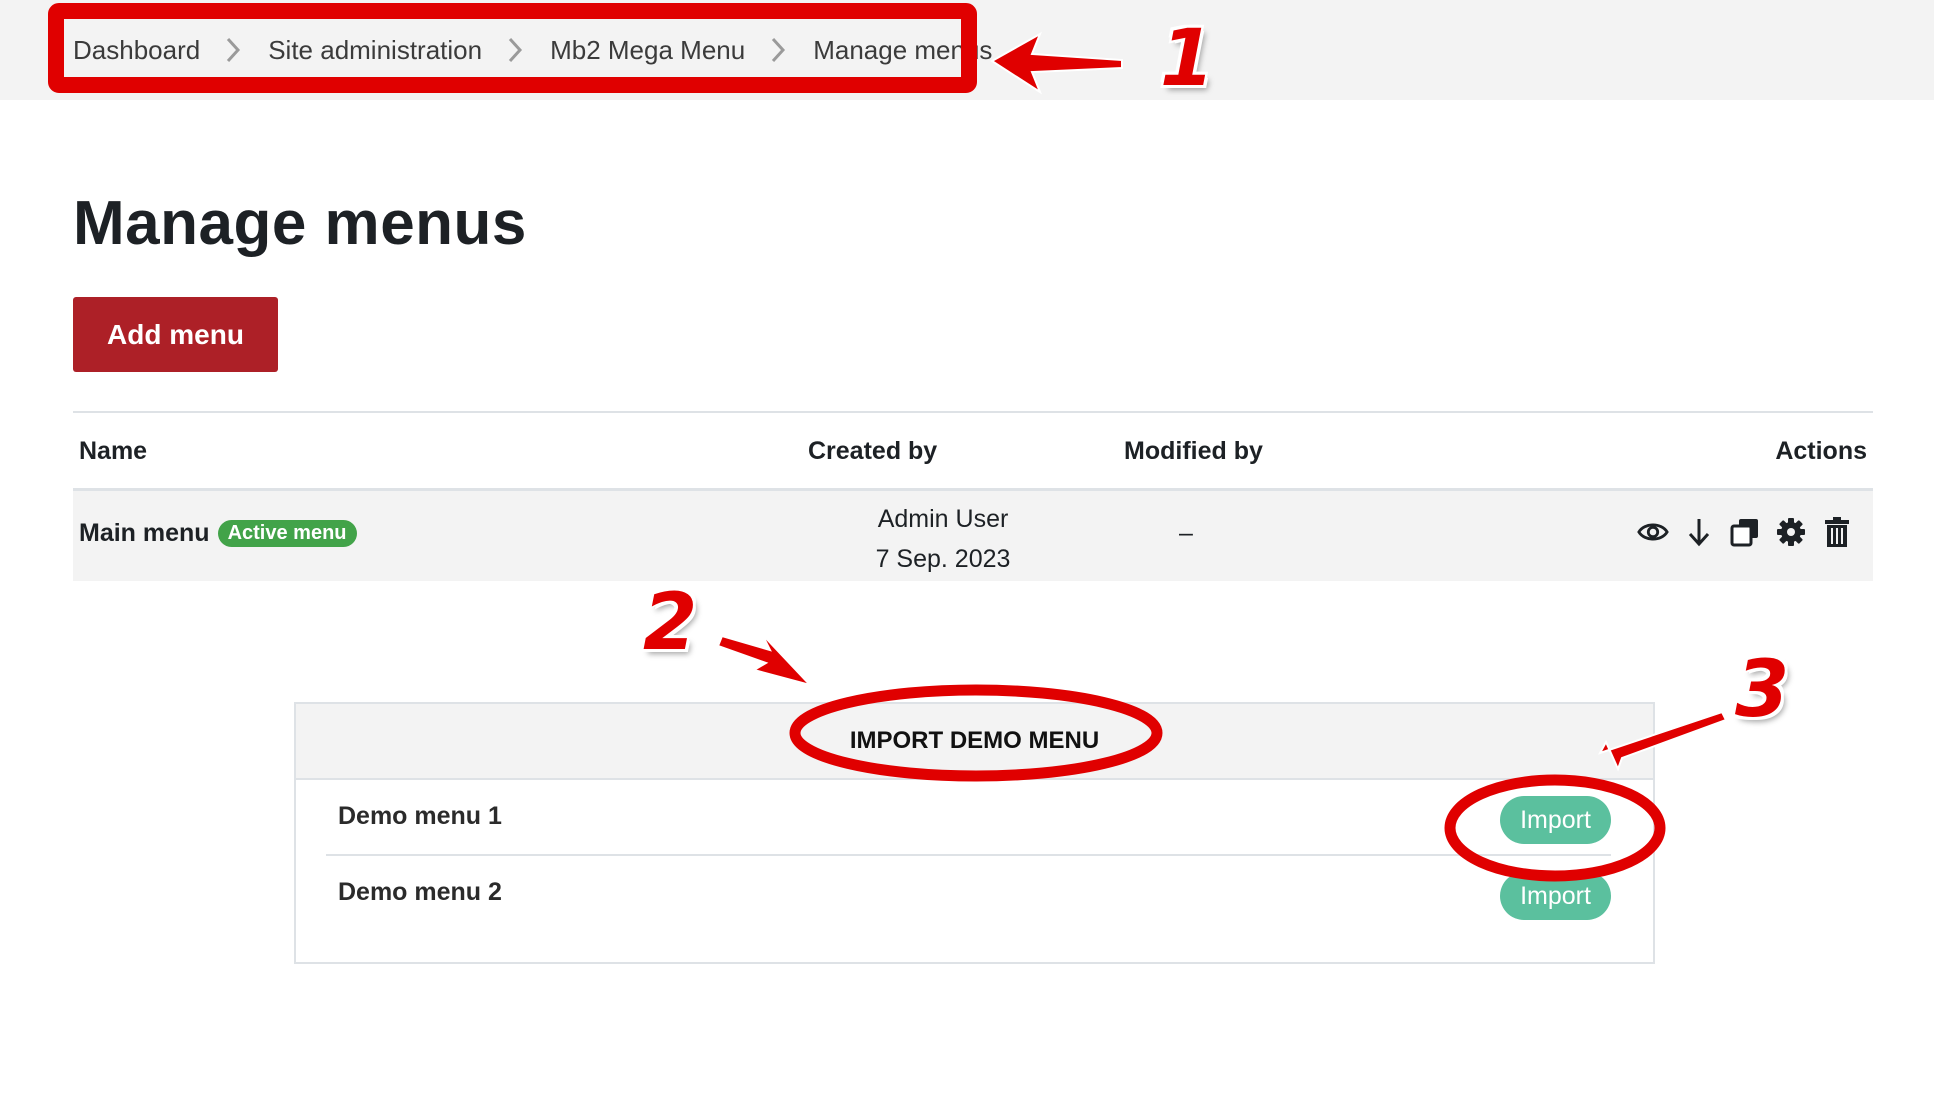 The width and height of the screenshot is (1934, 1118). What do you see at coordinates (175, 334) in the screenshot?
I see `add-menu-button: Add menu` at bounding box center [175, 334].